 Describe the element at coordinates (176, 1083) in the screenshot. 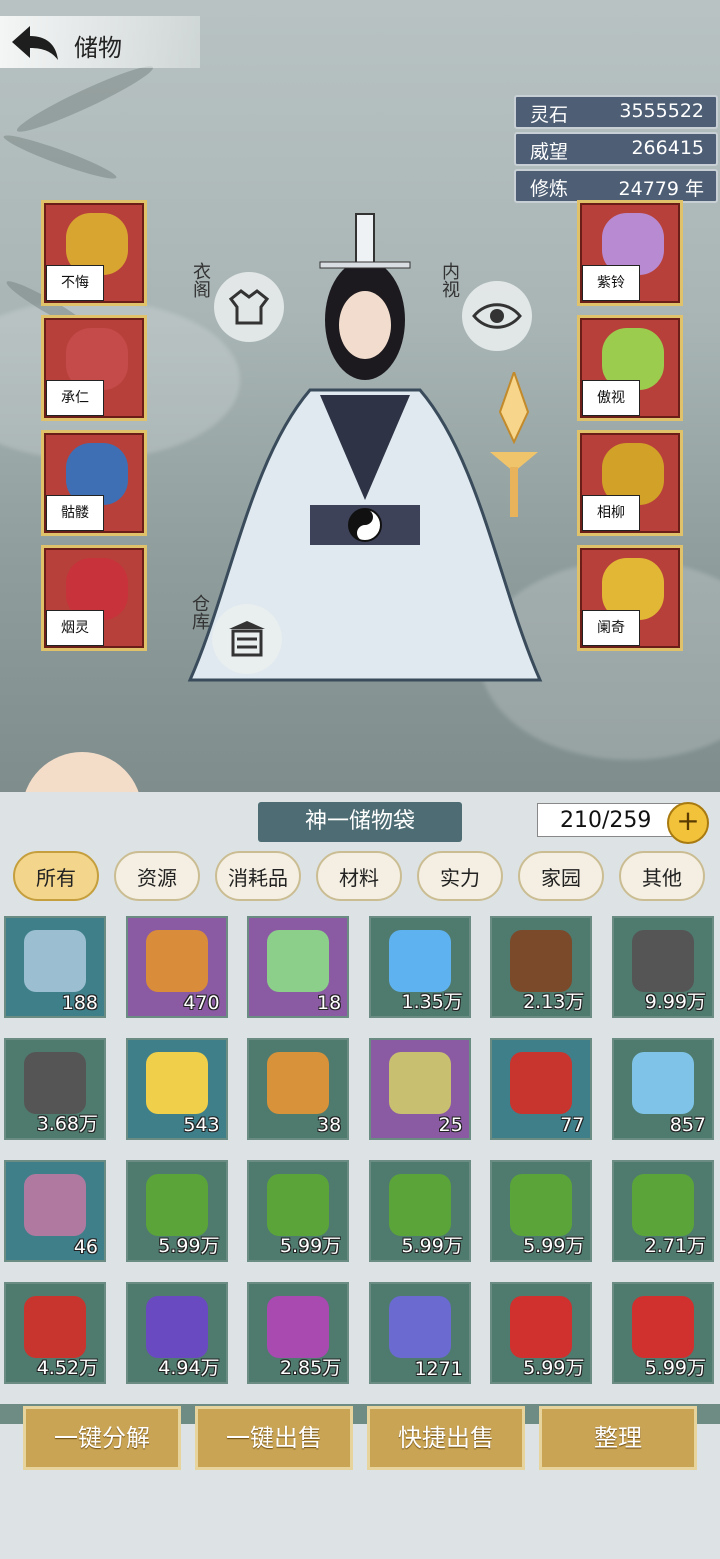

I see `star-orb-icon` at that location.